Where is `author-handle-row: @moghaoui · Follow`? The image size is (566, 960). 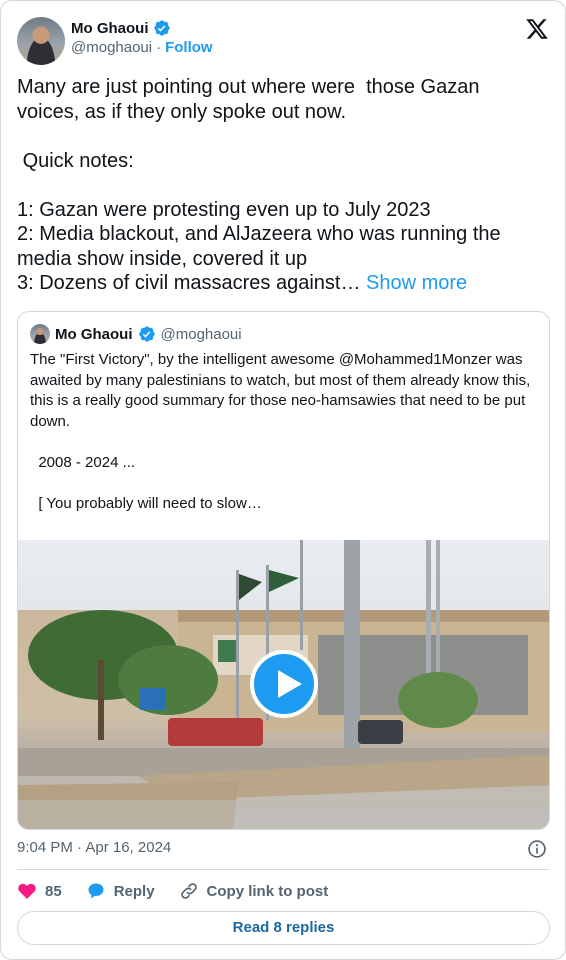 author-handle-row: @moghaoui · Follow is located at coordinates (142, 47).